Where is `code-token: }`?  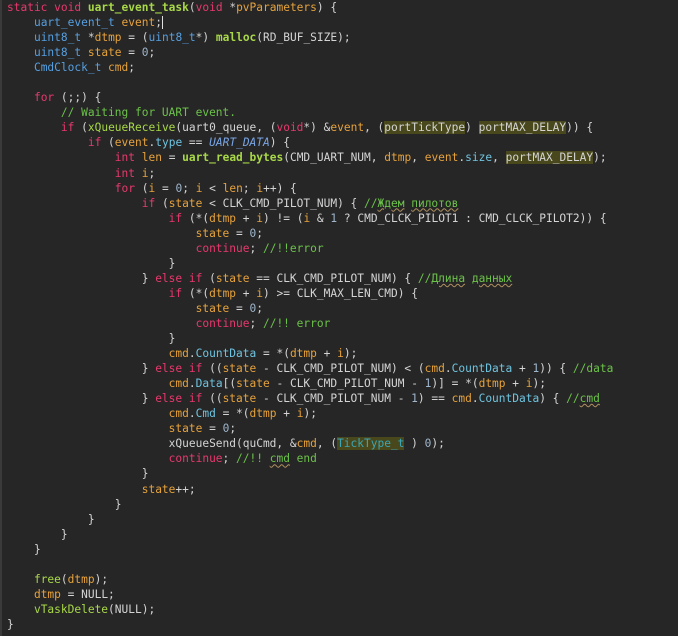
code-token: } is located at coordinates (81, 278).